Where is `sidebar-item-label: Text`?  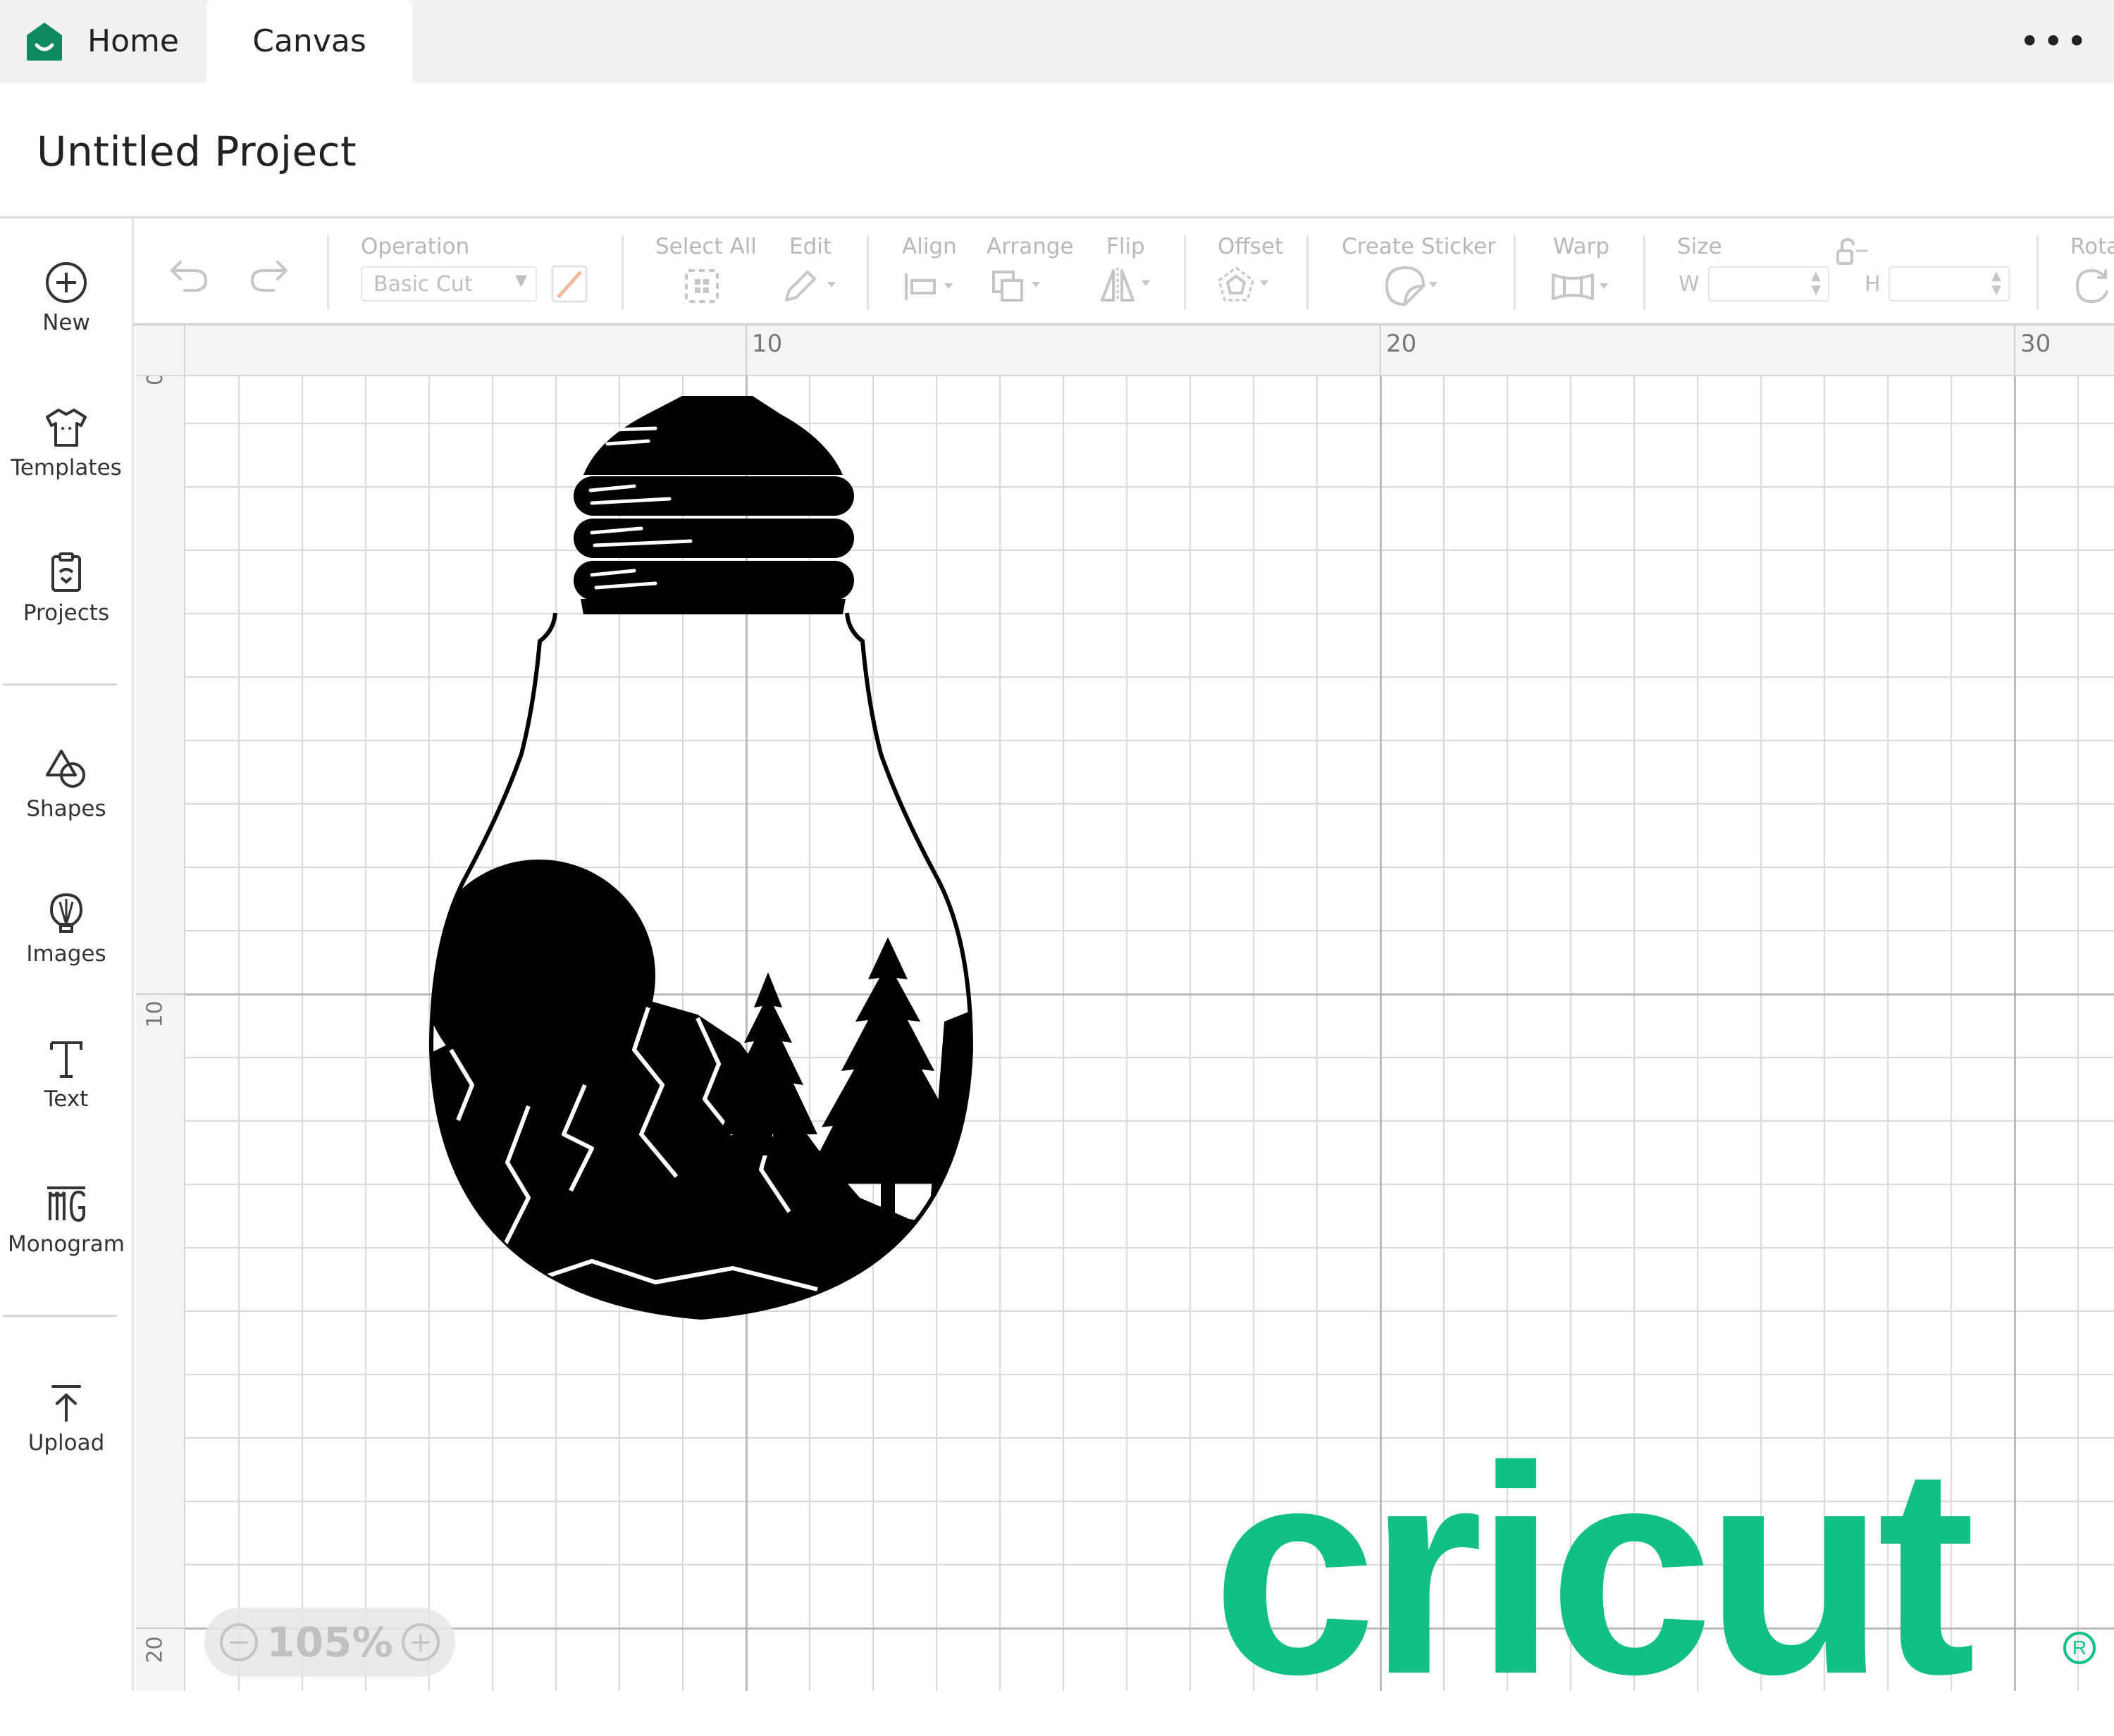 sidebar-item-label: Text is located at coordinates (66, 1099).